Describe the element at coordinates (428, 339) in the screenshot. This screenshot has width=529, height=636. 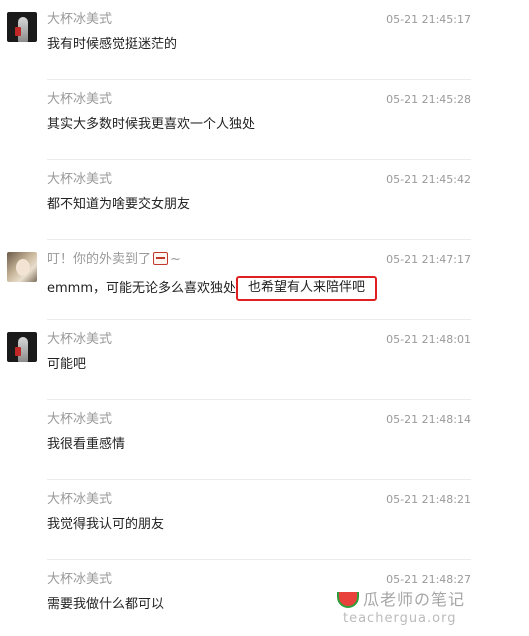
I see `message-timestamp: 05-21 21:48:01` at that location.